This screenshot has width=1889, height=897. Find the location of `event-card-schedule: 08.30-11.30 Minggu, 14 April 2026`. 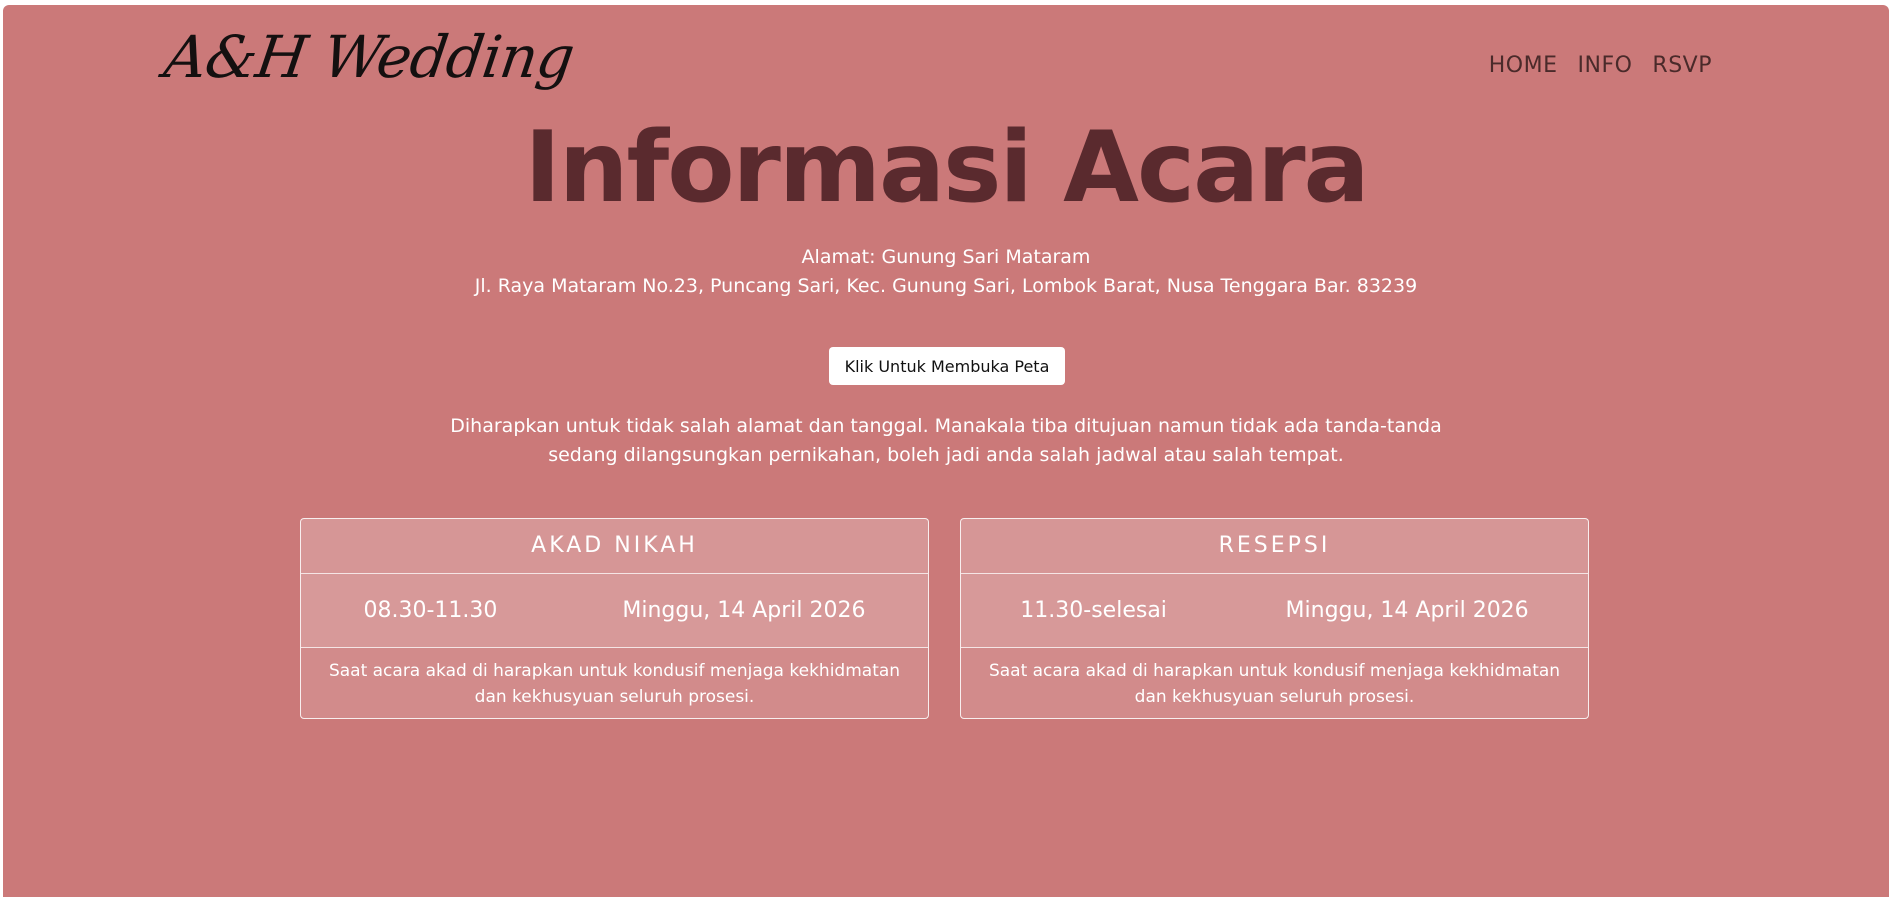

event-card-schedule: 08.30-11.30 Minggu, 14 April 2026 is located at coordinates (614, 611).